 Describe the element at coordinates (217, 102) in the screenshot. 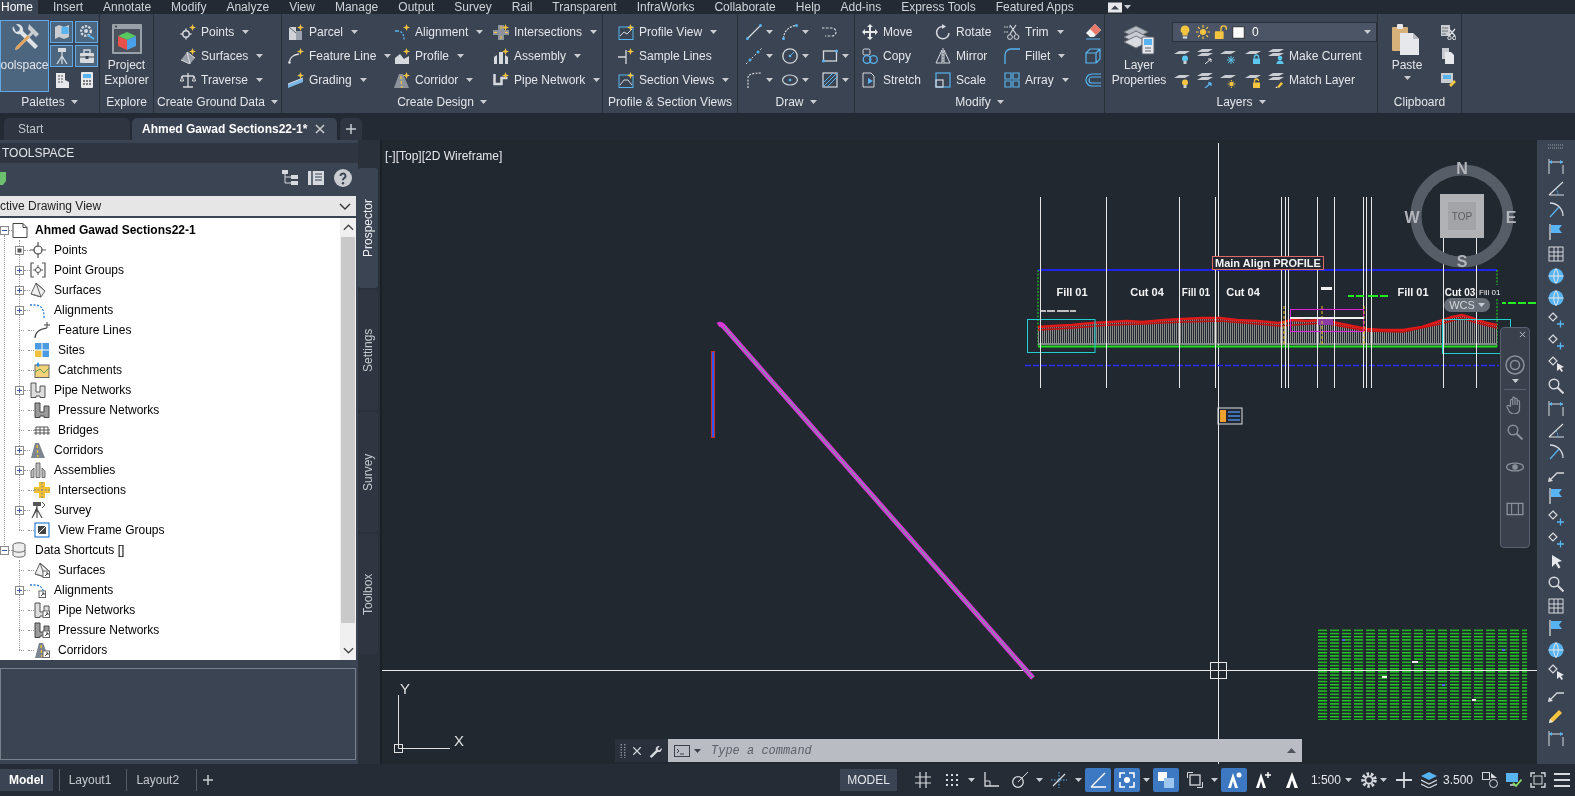

I see `panel-title: Create Ground Data` at that location.